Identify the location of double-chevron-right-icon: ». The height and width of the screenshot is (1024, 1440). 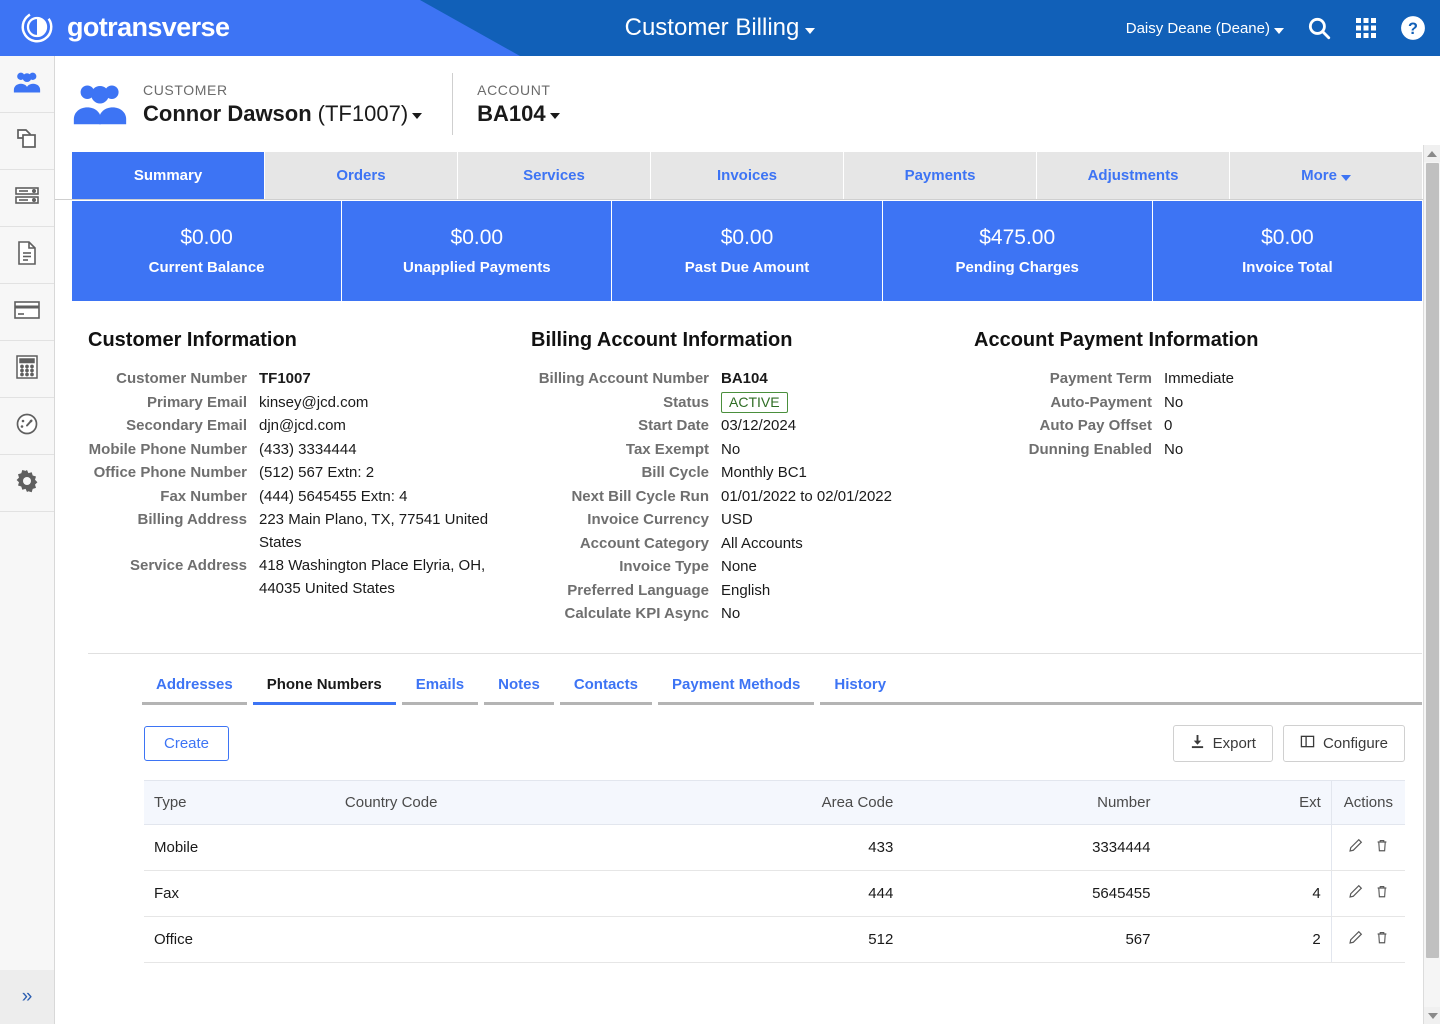
(27, 996).